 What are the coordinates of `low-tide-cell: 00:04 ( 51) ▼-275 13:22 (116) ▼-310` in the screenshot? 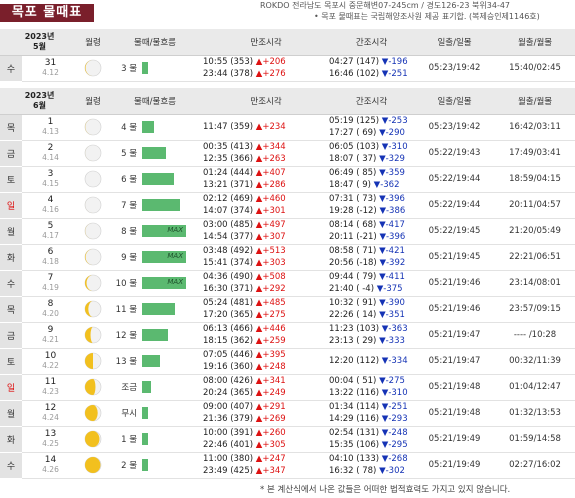 It's located at (372, 387).